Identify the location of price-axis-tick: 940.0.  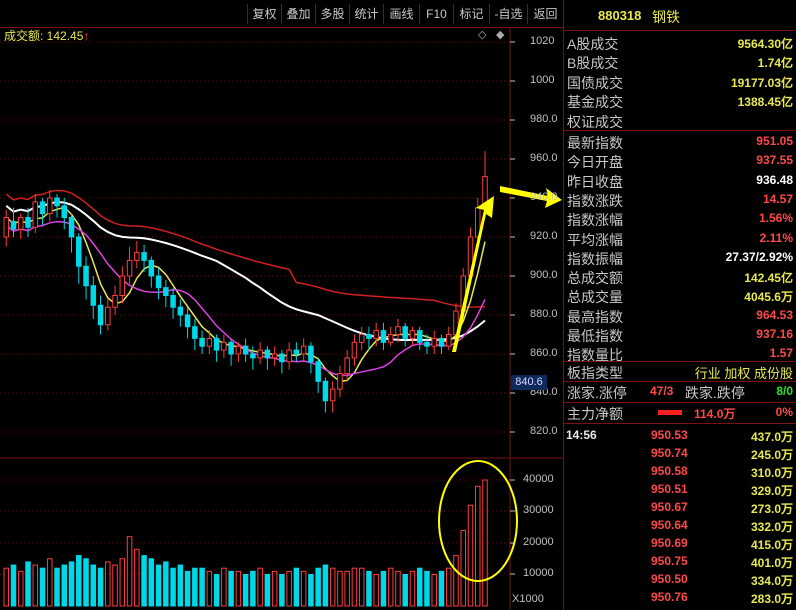
(544, 197).